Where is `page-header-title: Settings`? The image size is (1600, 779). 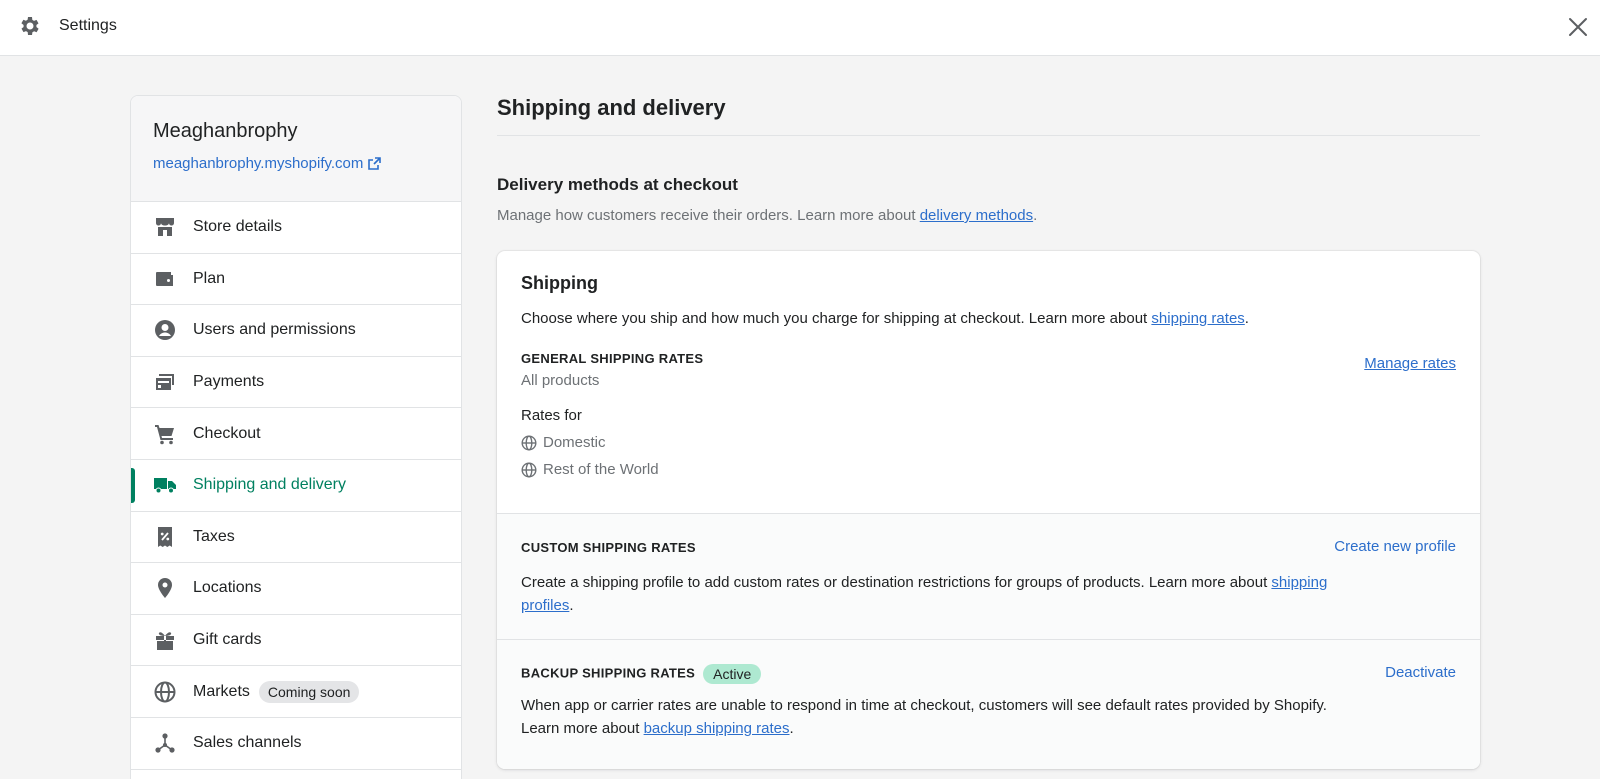 page-header-title: Settings is located at coordinates (88, 25).